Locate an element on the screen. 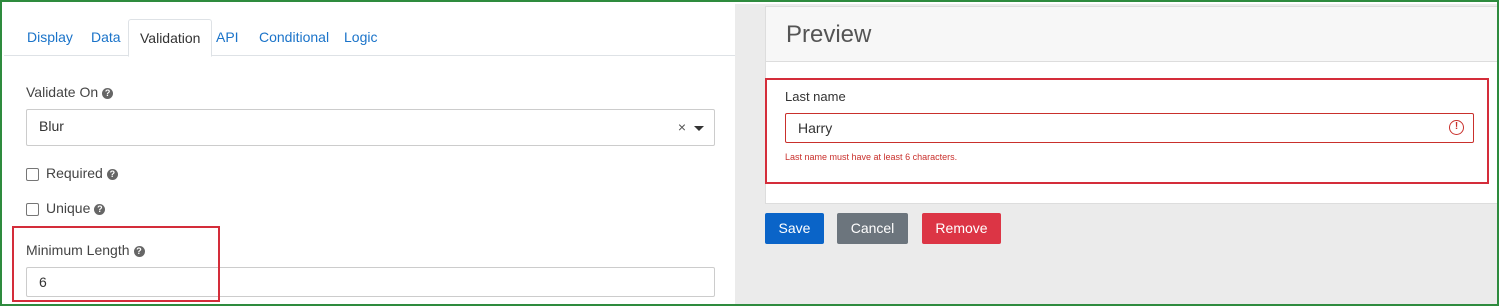  unique-checkbox is located at coordinates (32, 209).